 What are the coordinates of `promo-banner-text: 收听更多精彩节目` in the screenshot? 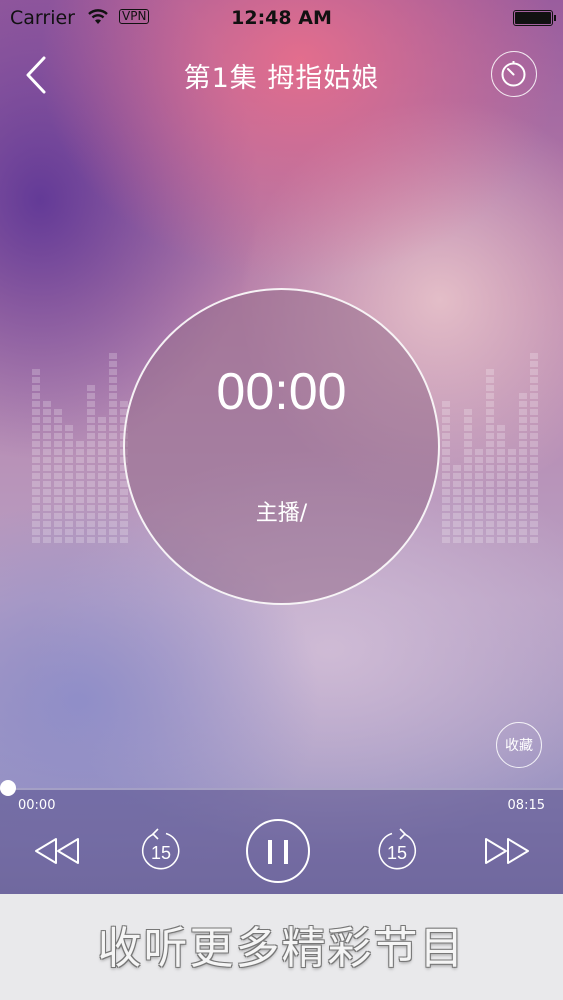 It's located at (281, 948).